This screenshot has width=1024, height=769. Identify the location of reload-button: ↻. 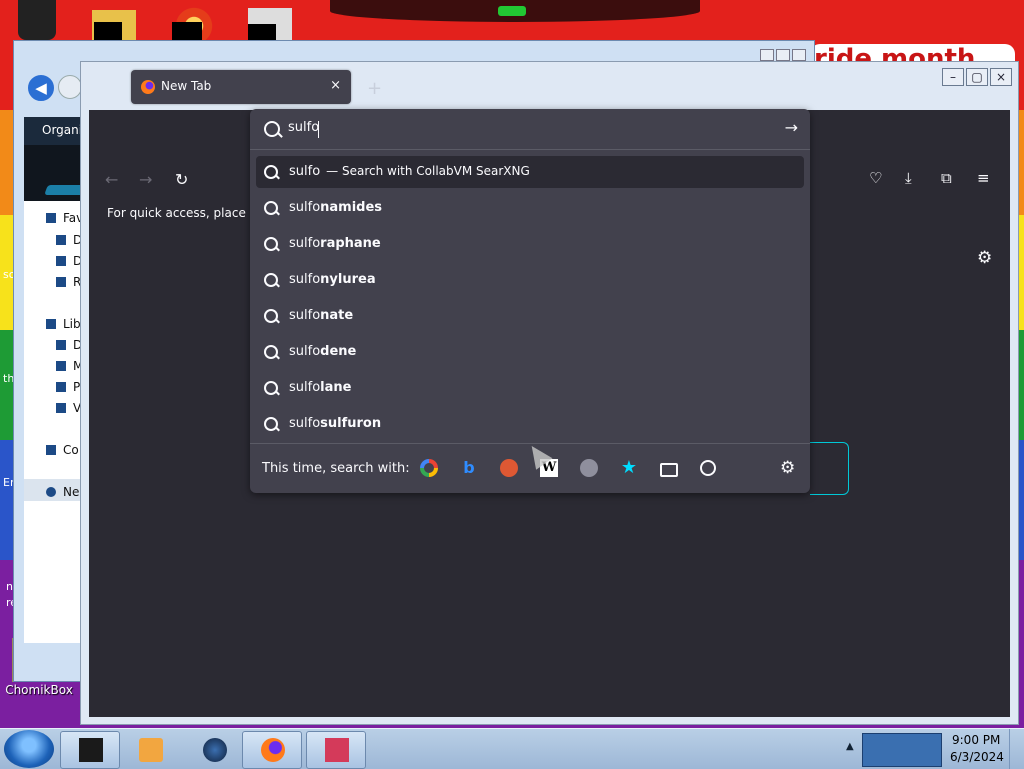
(181, 179).